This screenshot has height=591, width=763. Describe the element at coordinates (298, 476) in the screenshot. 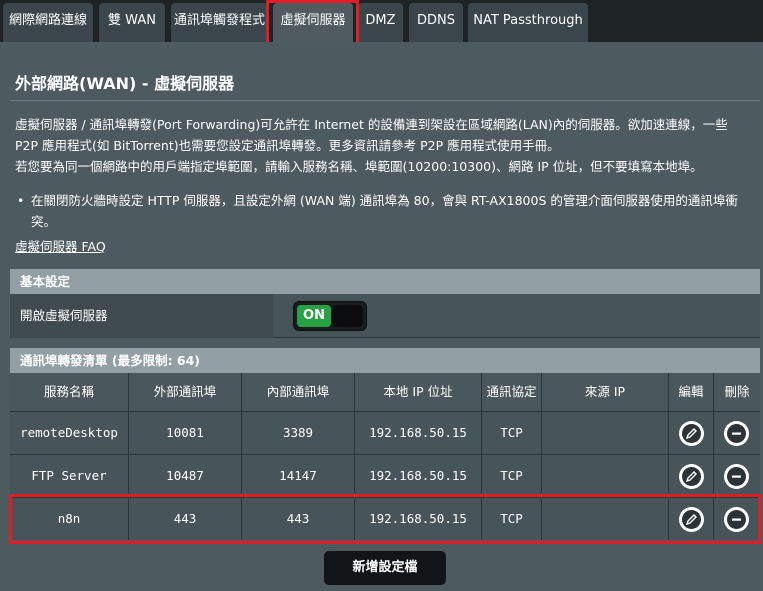

I see `internal-port-cell: 14147` at that location.